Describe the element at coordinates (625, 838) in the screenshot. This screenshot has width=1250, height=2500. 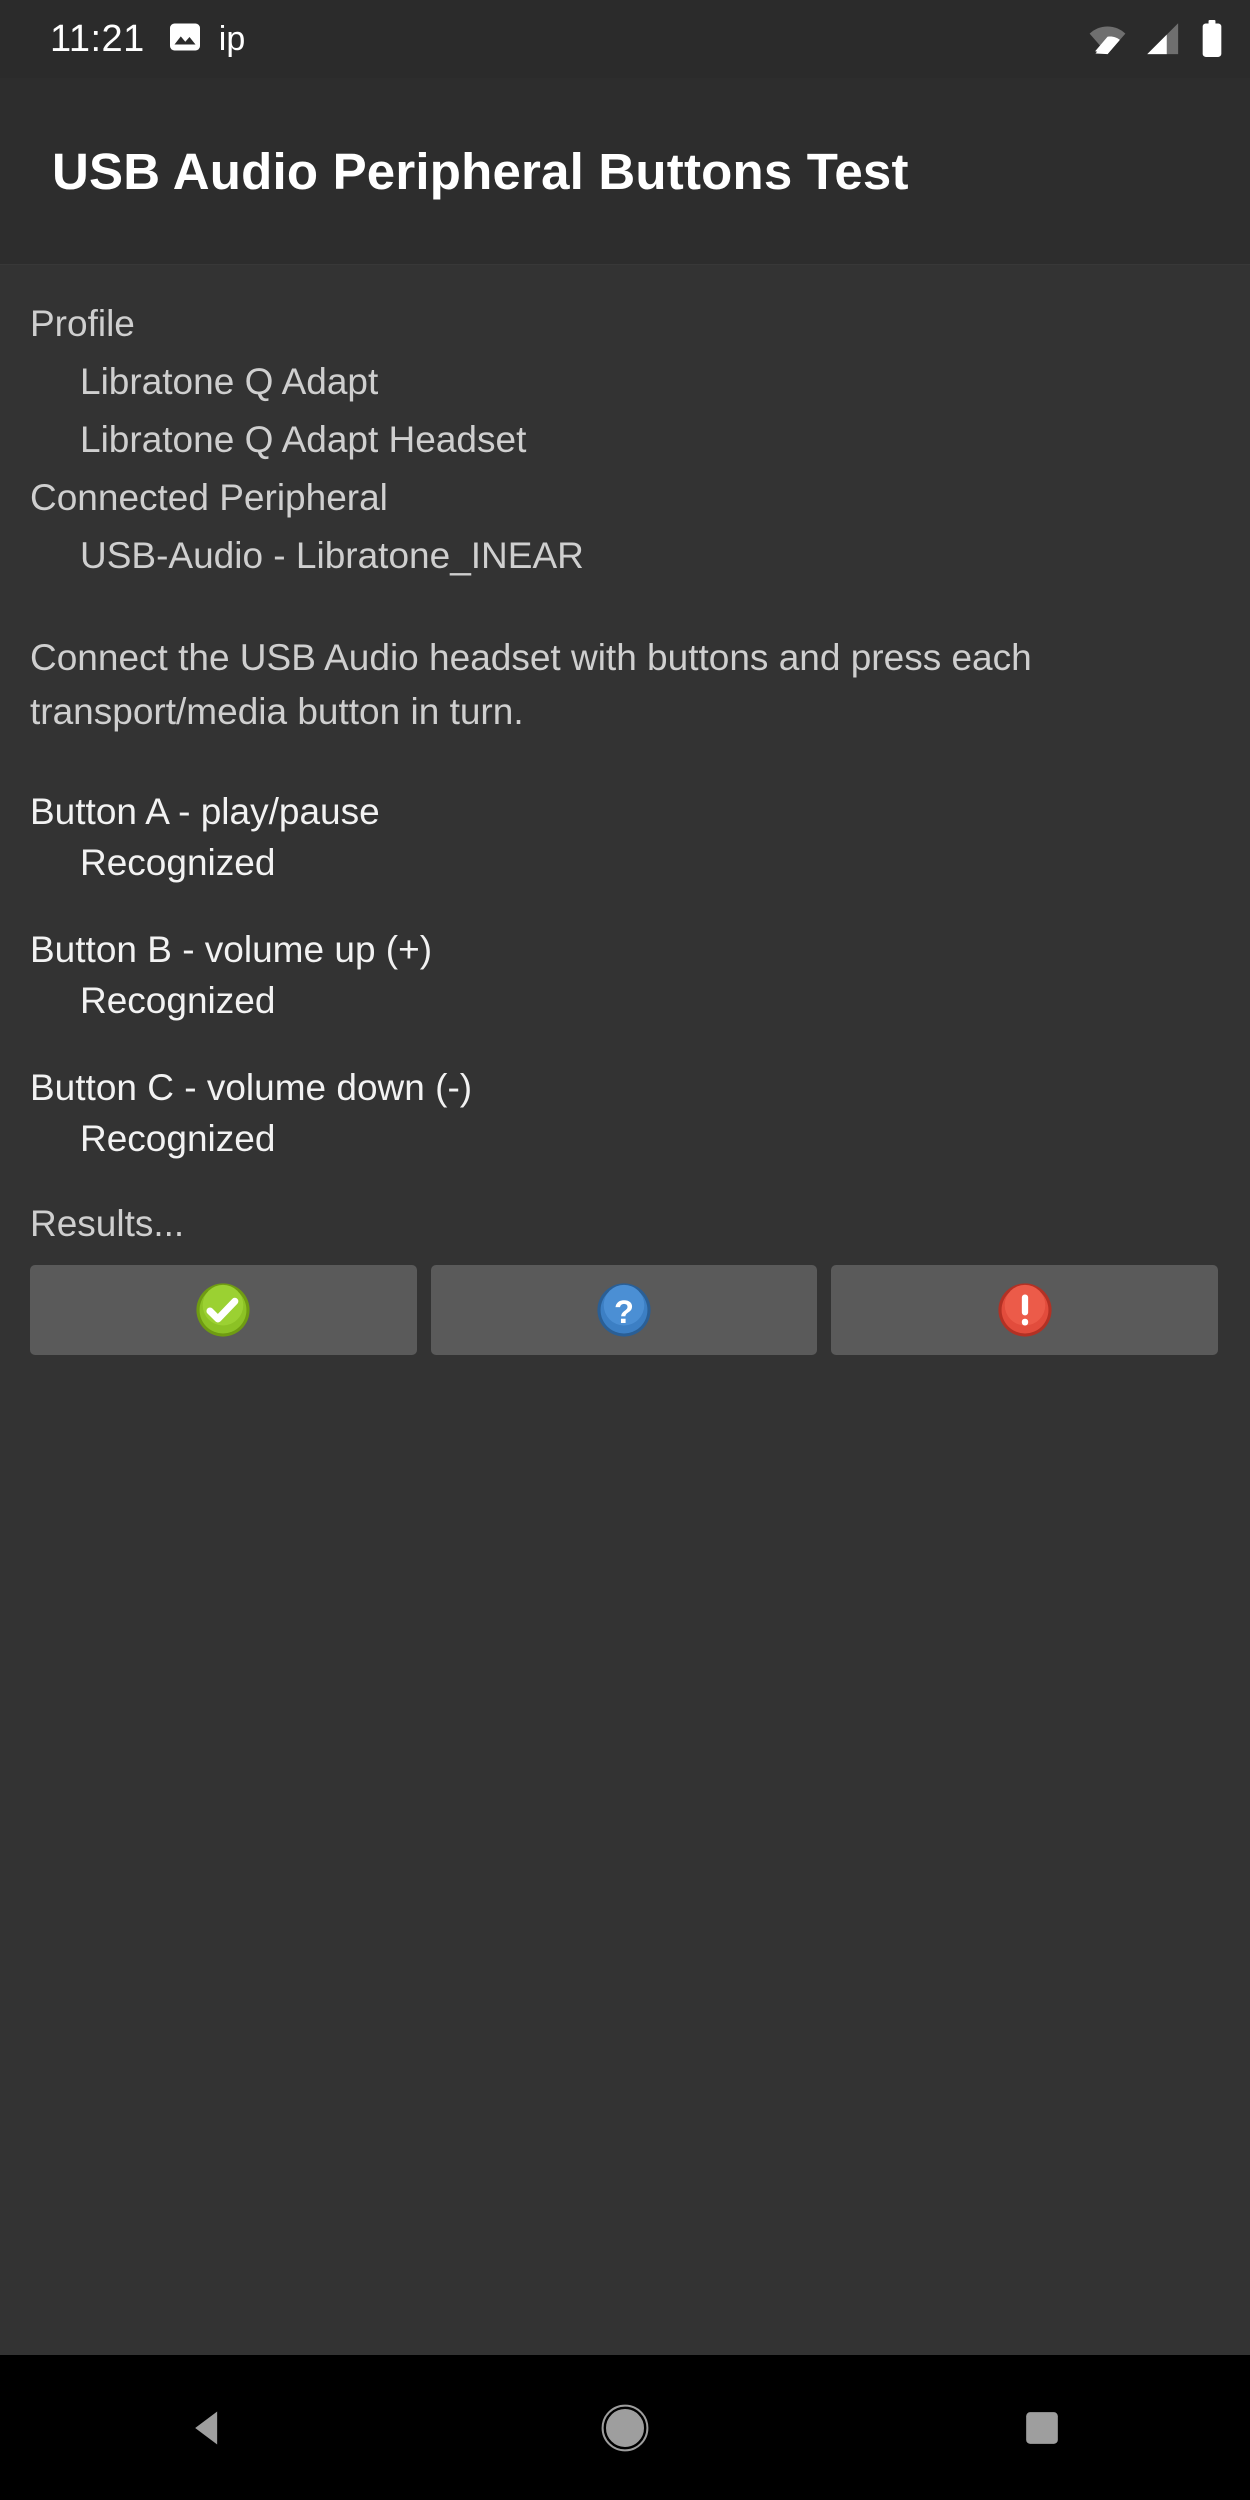
I see `test-item-button-a: Button A - play/pause Recognized` at that location.